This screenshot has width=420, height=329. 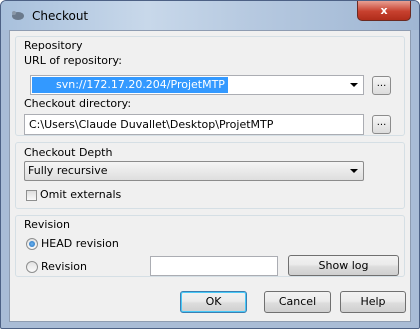 I want to click on depth-select: Fully recursive, so click(x=194, y=171).